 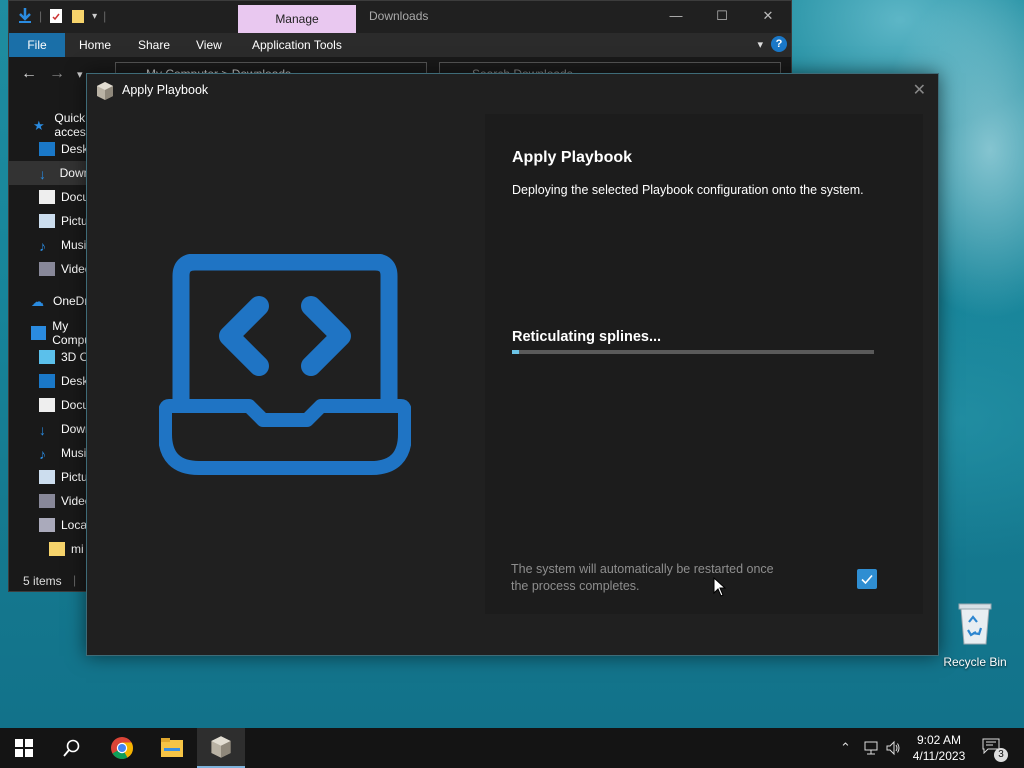 What do you see at coordinates (779, 44) in the screenshot?
I see `help-icon: ?` at bounding box center [779, 44].